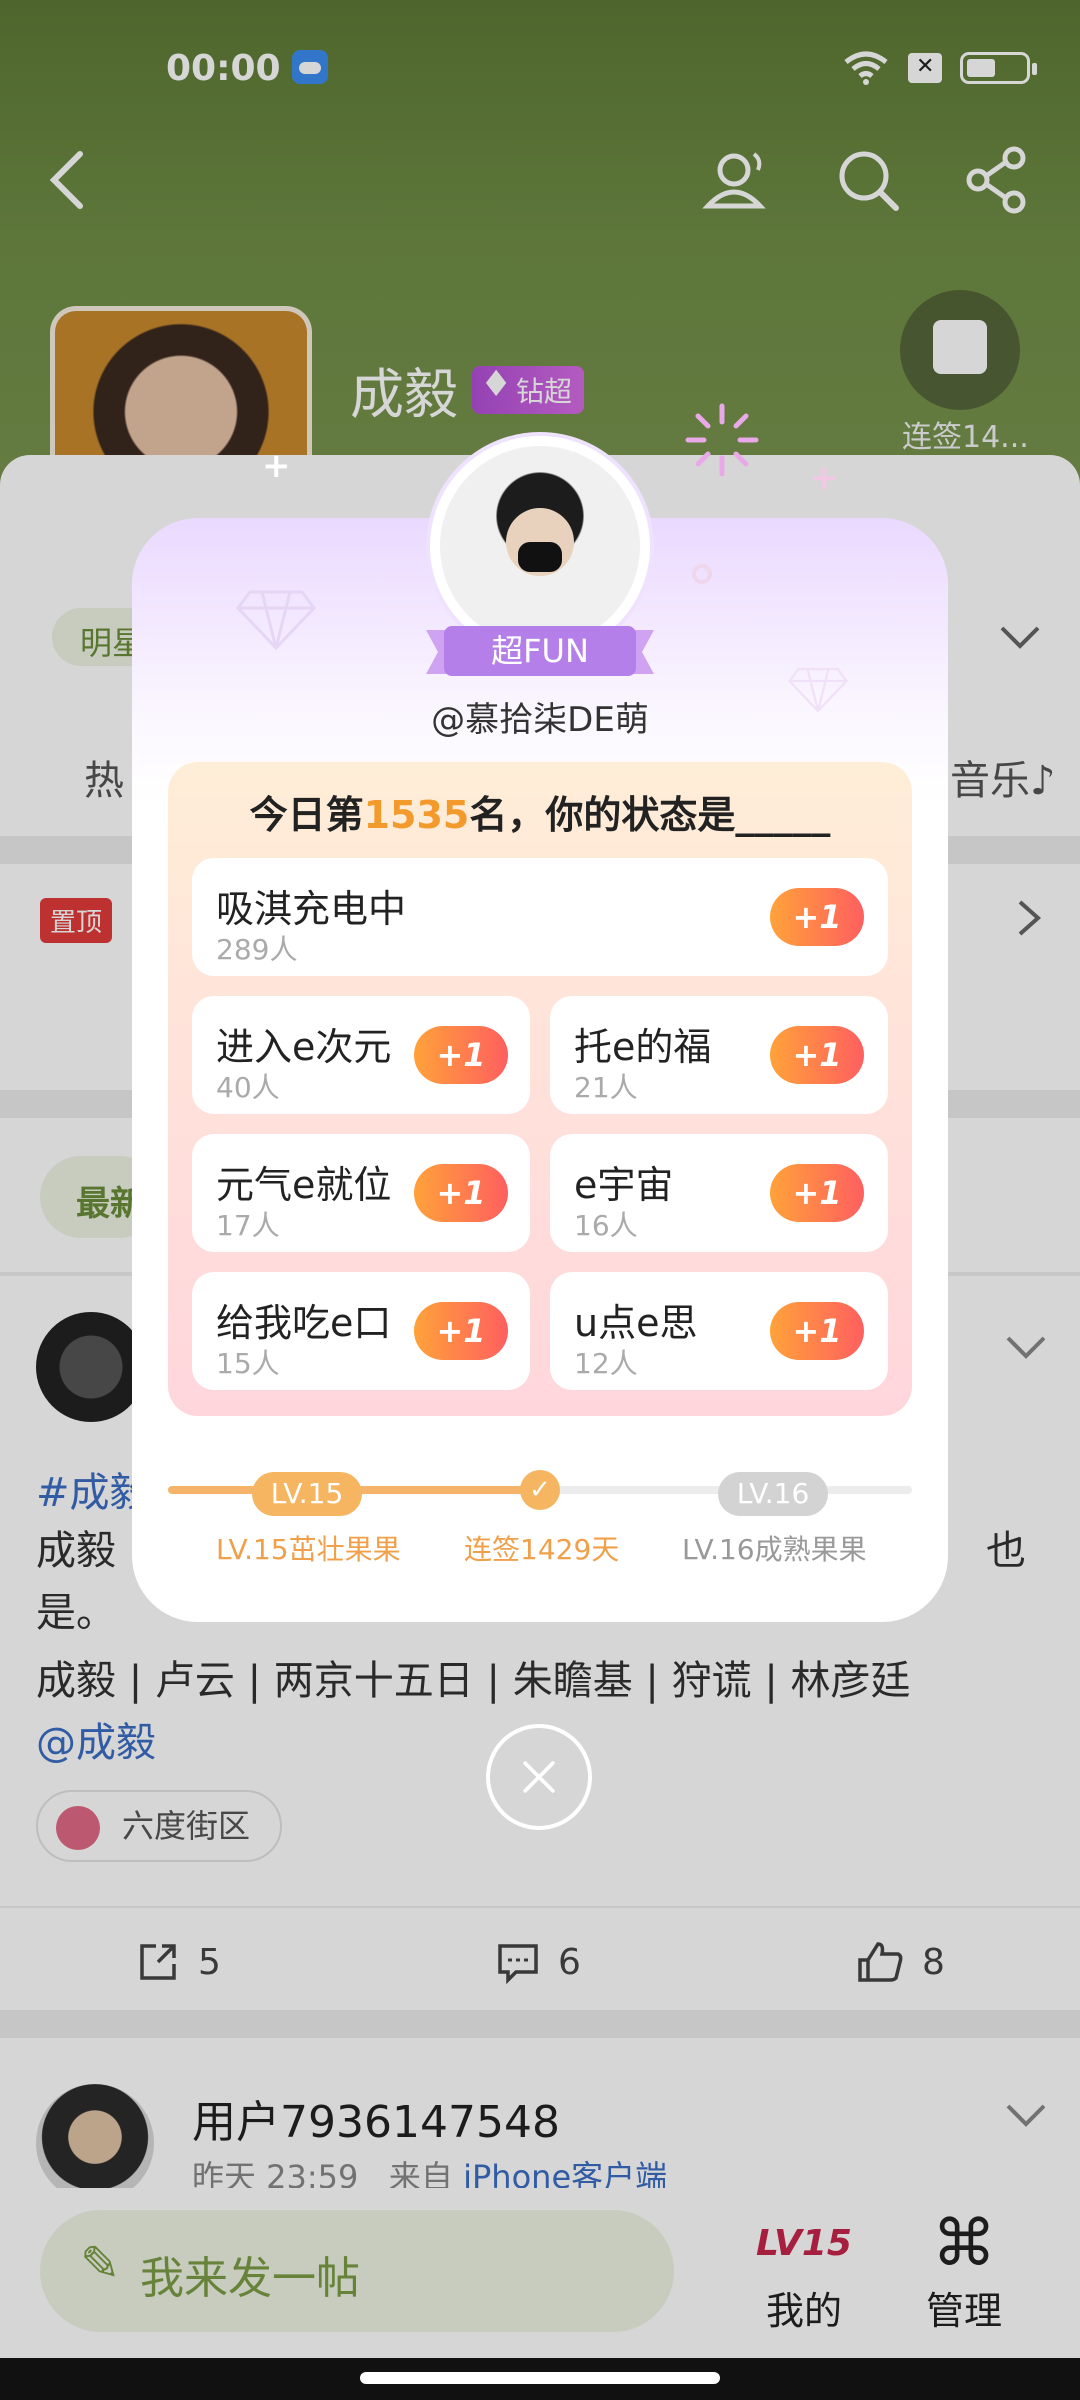 This screenshot has width=1080, height=2400. I want to click on status-option-count: 40人, so click(248, 1087).